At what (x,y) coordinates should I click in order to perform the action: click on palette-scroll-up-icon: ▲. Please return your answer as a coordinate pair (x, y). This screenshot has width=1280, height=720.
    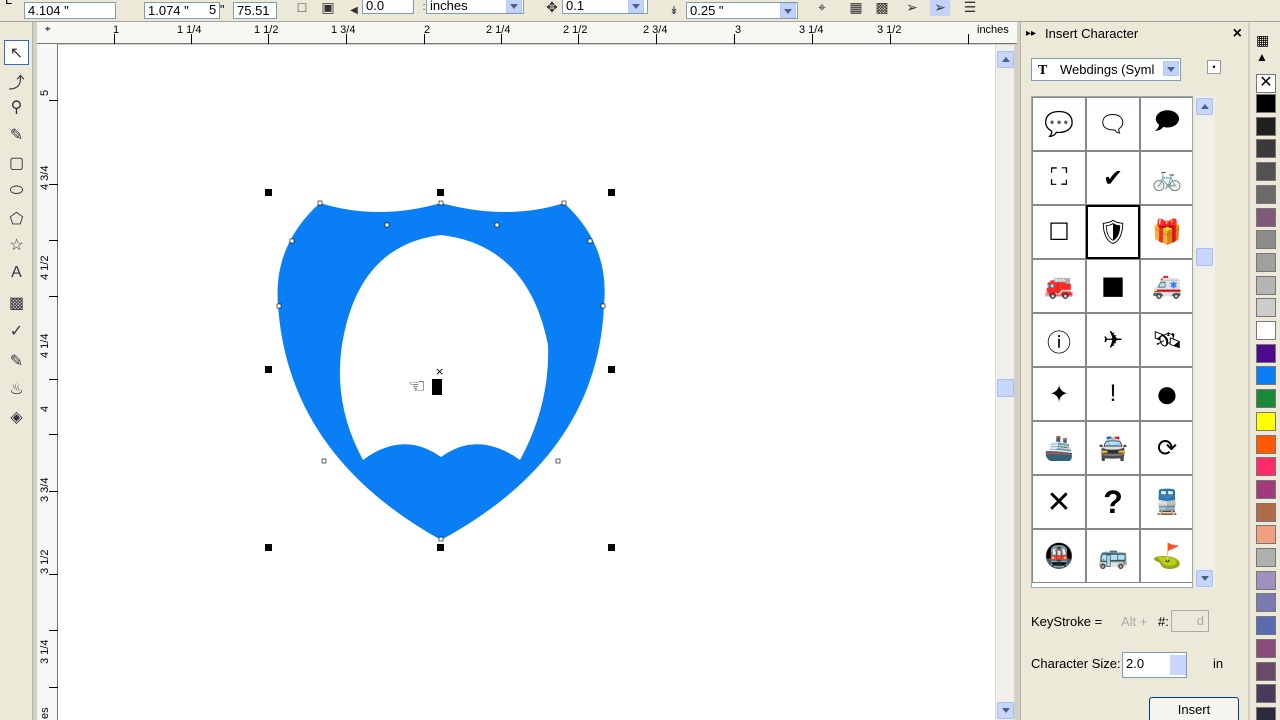
    Looking at the image, I should click on (1262, 57).